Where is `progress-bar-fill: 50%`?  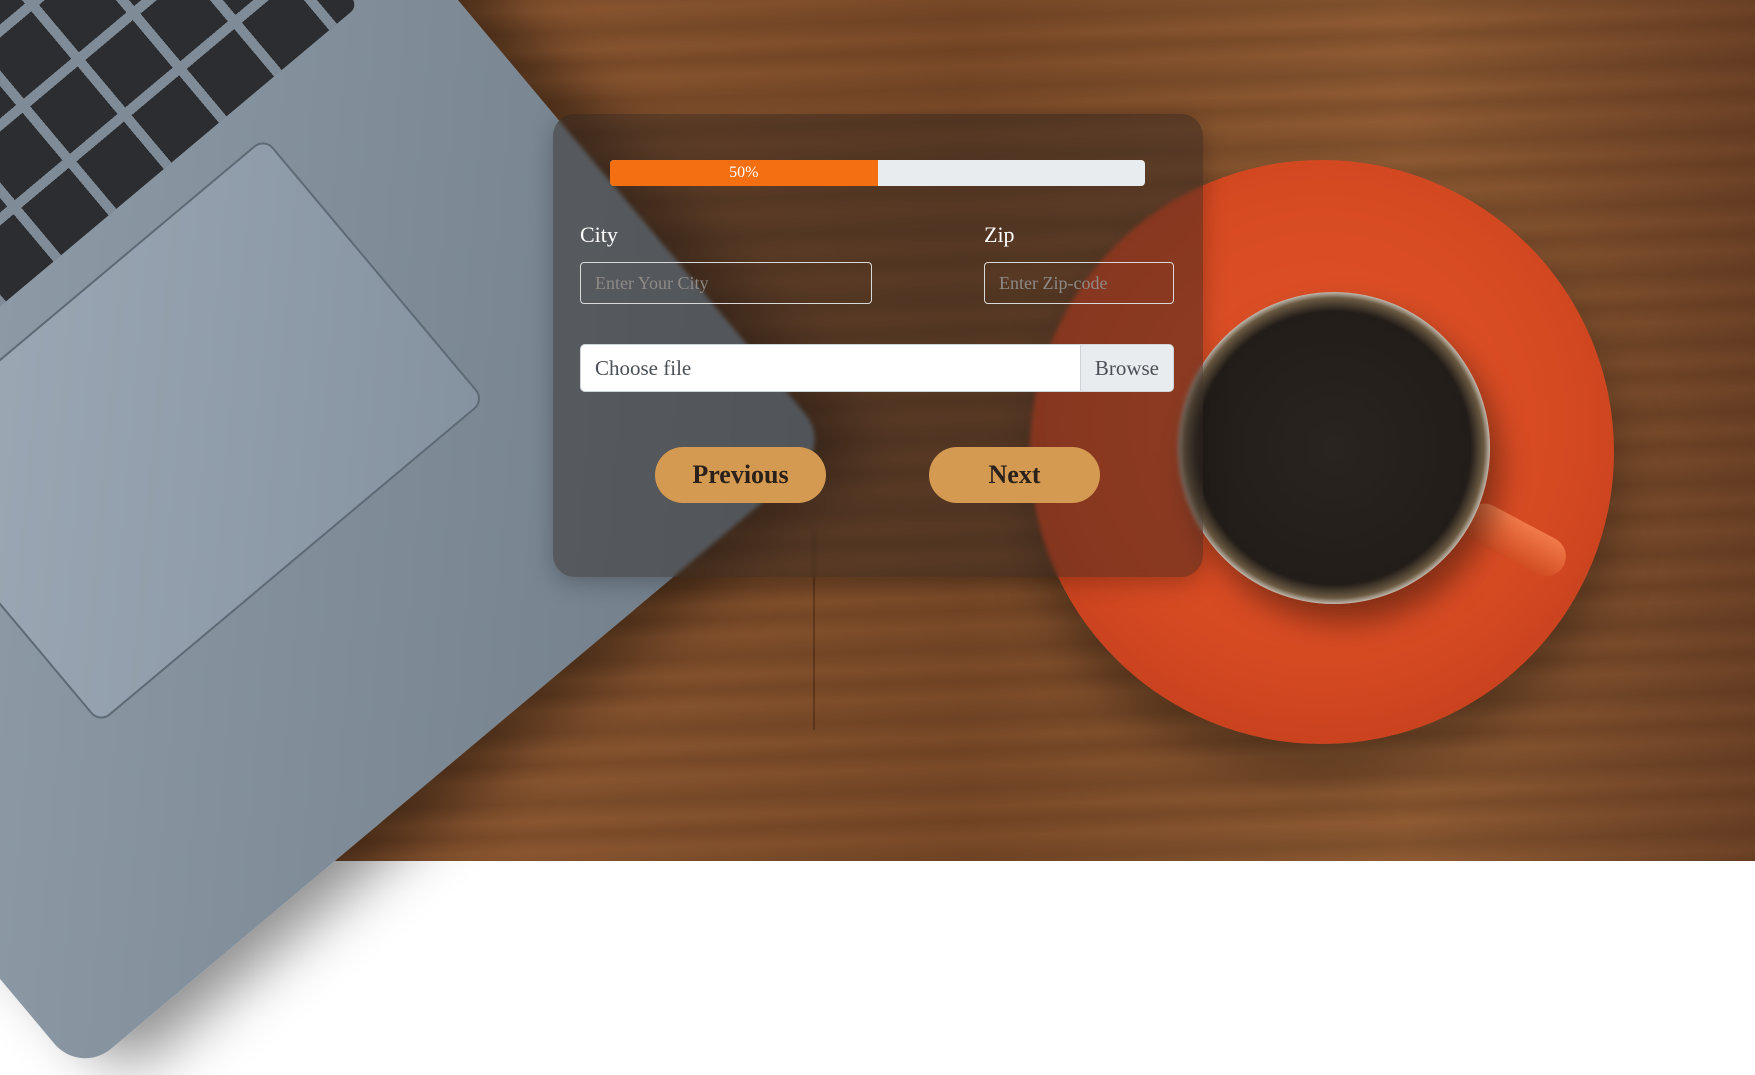 progress-bar-fill: 50% is located at coordinates (744, 173).